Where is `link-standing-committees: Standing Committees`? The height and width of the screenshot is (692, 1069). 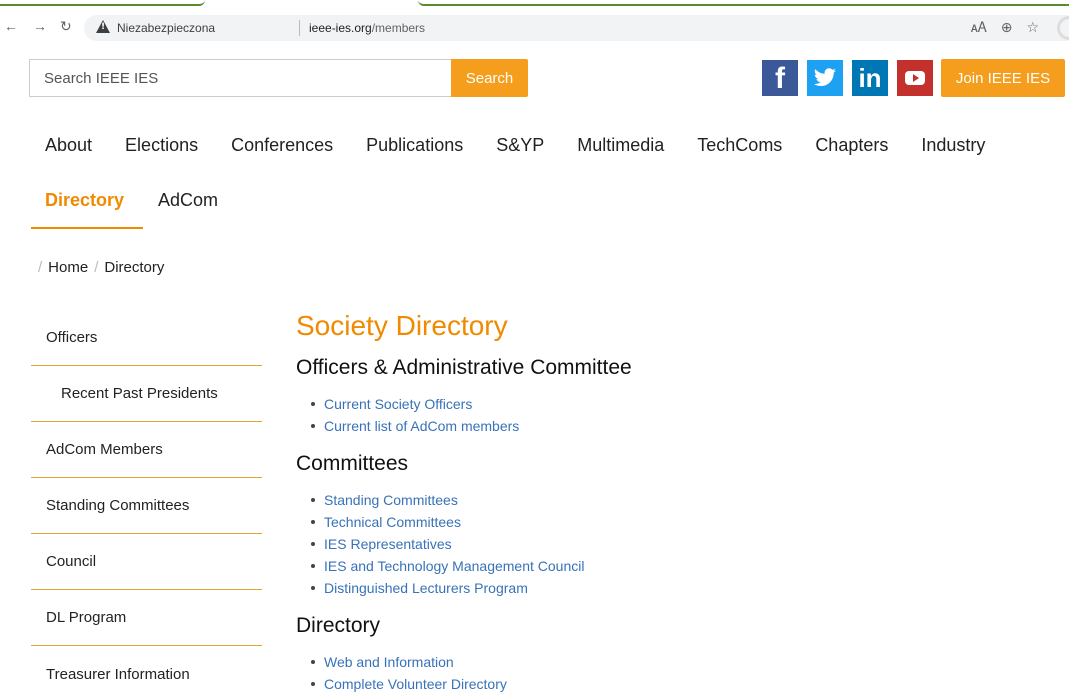
link-standing-committees: Standing Committees is located at coordinates (663, 500).